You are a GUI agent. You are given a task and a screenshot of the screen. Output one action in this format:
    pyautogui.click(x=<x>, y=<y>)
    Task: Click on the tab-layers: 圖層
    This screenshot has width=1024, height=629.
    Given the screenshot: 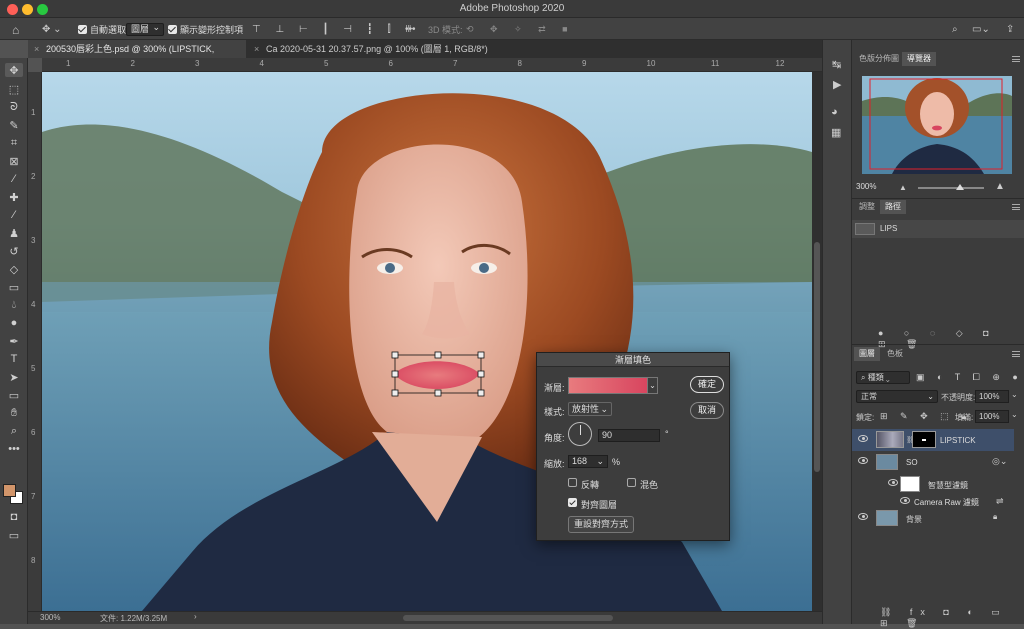 What is the action you would take?
    pyautogui.click(x=867, y=354)
    